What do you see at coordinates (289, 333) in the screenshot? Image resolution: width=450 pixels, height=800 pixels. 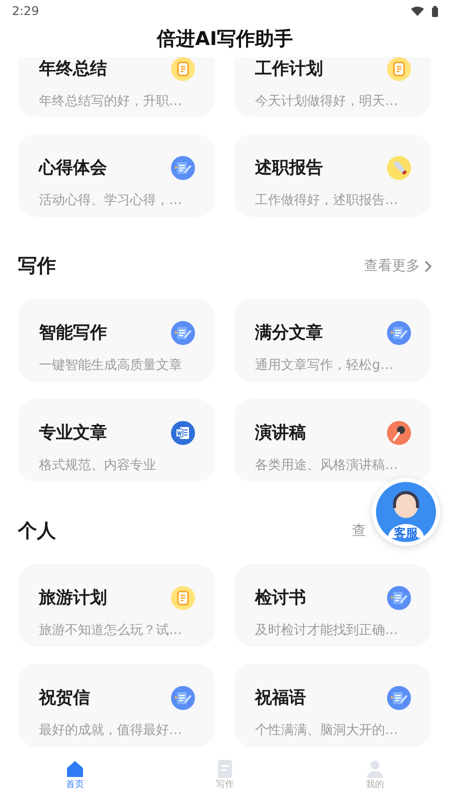 I see `card-title: 满分文章` at bounding box center [289, 333].